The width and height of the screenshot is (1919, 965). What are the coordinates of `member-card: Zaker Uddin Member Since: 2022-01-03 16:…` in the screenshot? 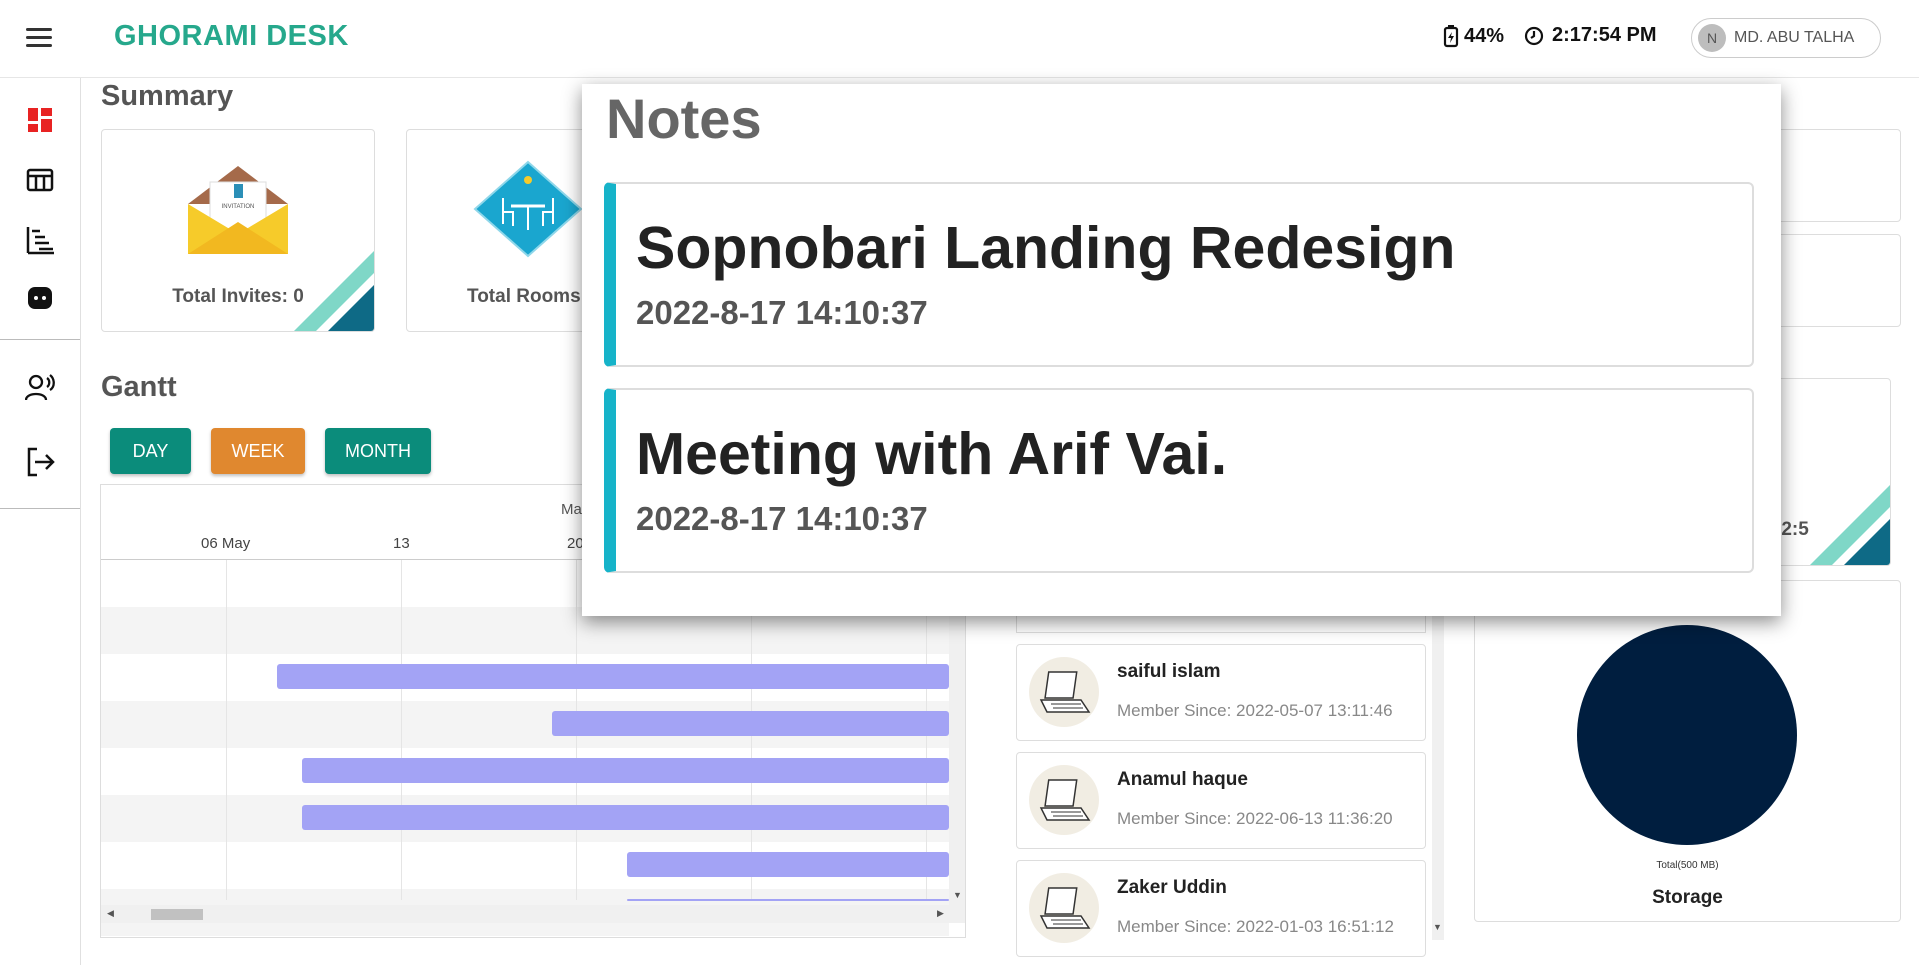 It's located at (1221, 908).